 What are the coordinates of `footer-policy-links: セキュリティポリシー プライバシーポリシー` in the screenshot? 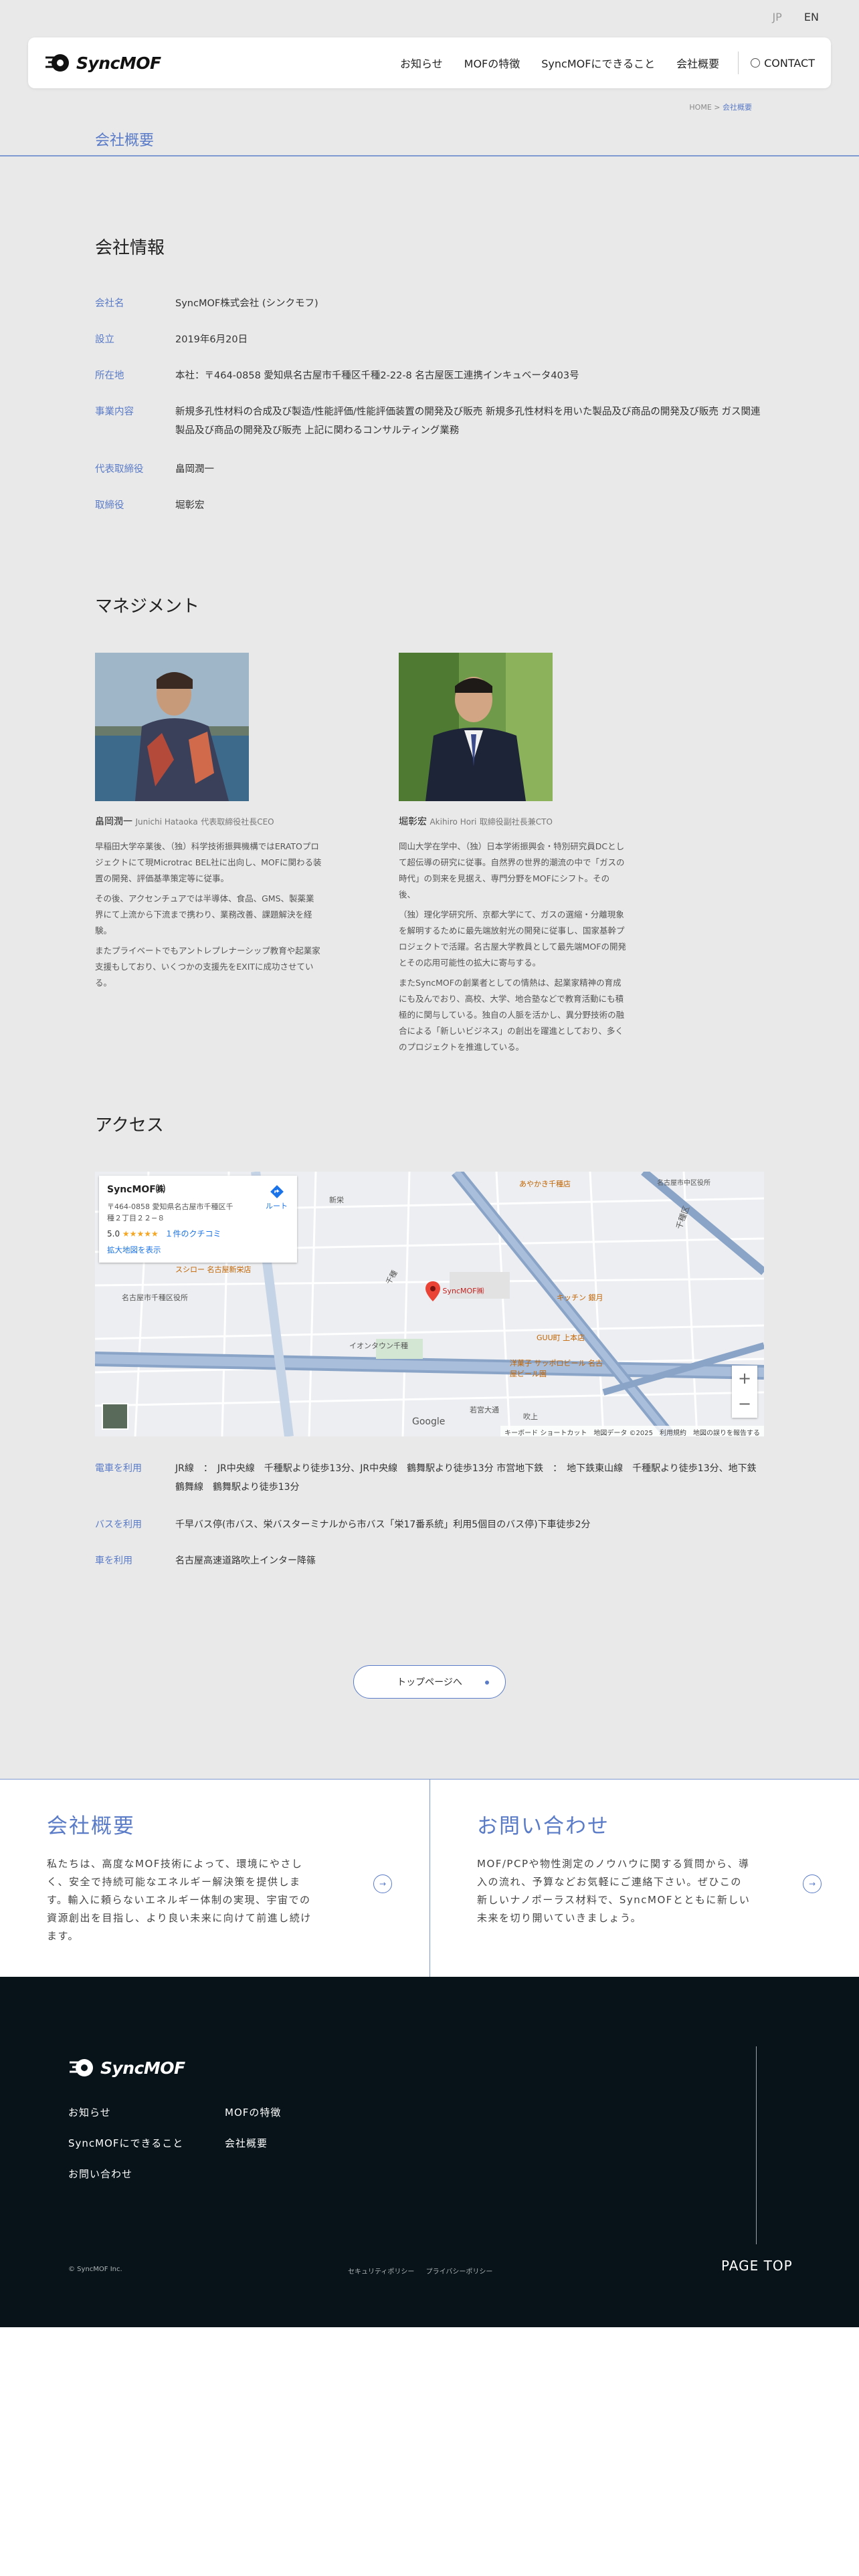 It's located at (425, 2271).